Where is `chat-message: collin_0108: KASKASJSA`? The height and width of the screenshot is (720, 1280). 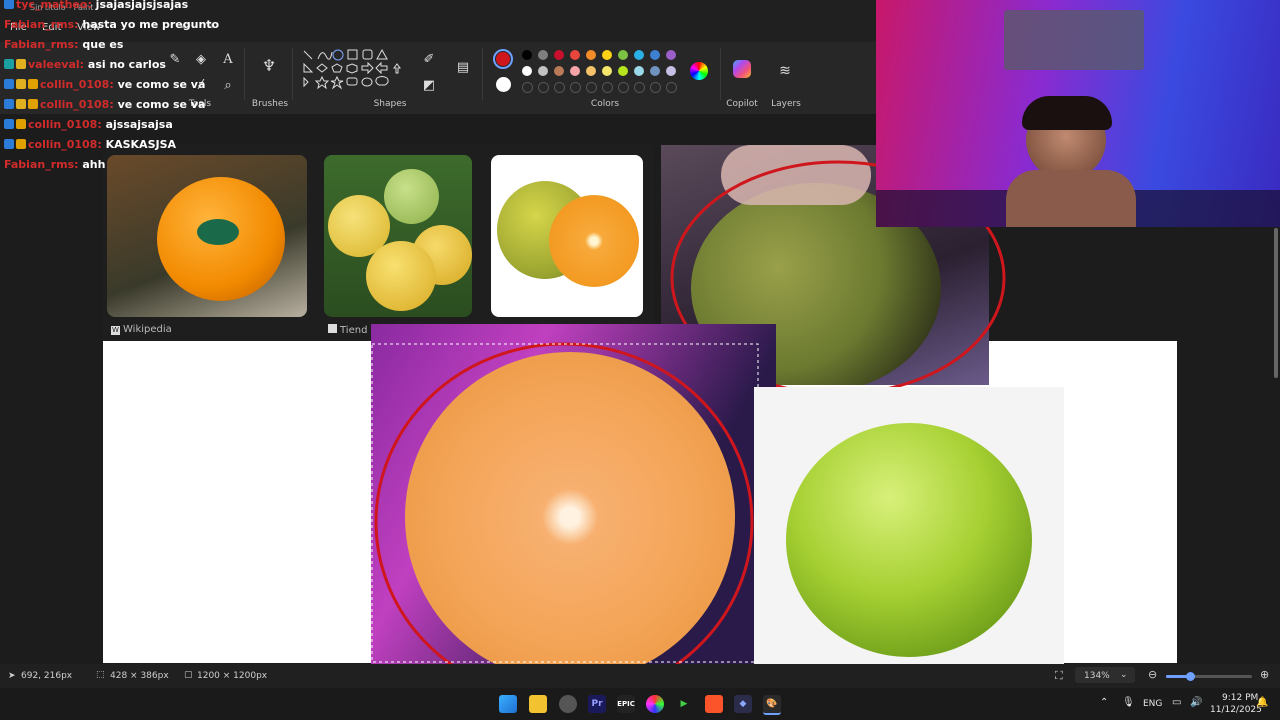
chat-message: collin_0108: KASKASJSA is located at coordinates (90, 144).